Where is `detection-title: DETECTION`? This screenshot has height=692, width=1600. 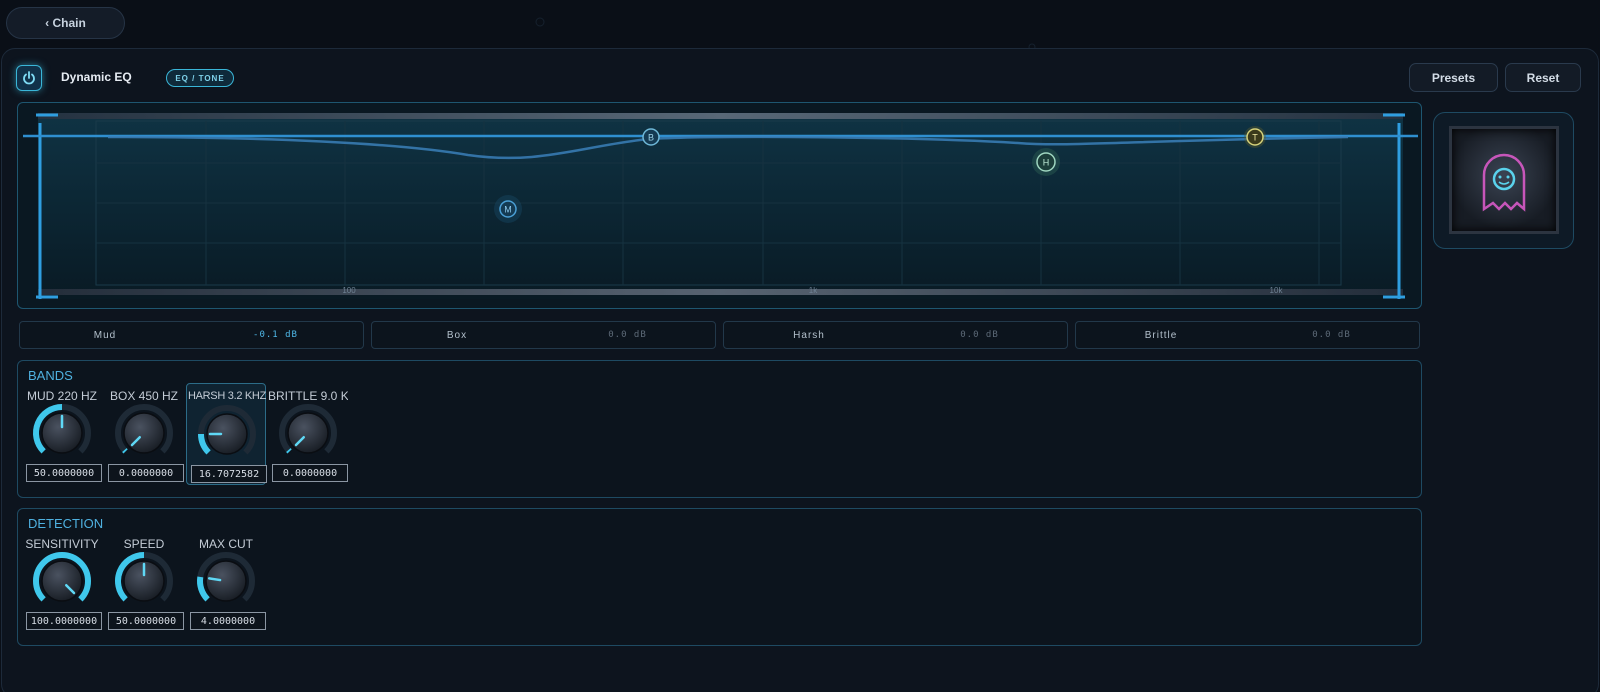 detection-title: DETECTION is located at coordinates (66, 523).